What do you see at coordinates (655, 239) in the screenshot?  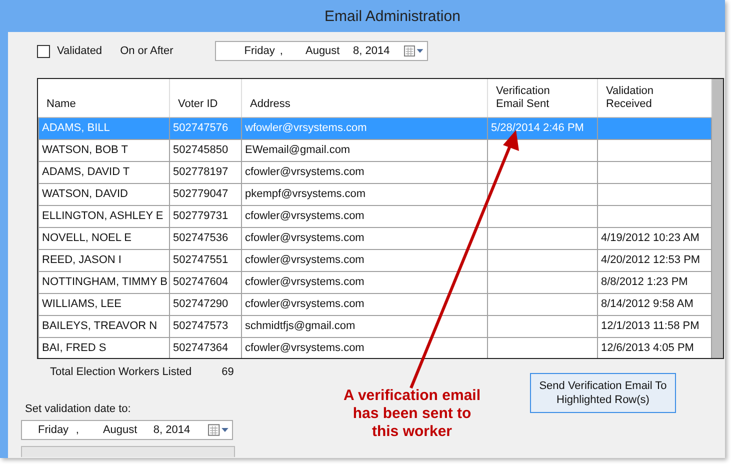 I see `table-cell: 4/19/2012 10:23 AM` at bounding box center [655, 239].